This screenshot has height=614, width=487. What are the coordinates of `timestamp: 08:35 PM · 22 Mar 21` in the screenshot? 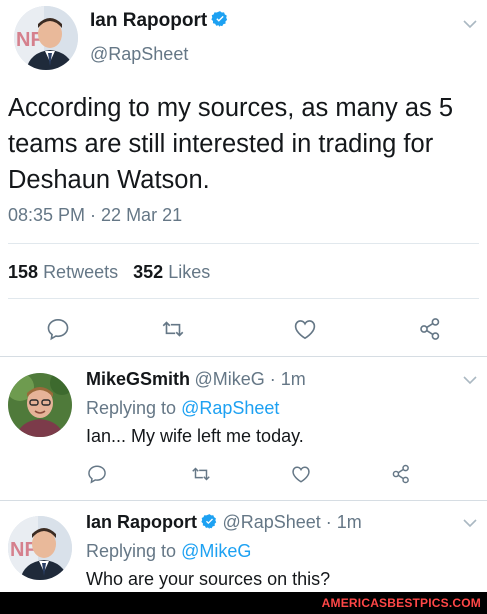 It's located at (95, 215).